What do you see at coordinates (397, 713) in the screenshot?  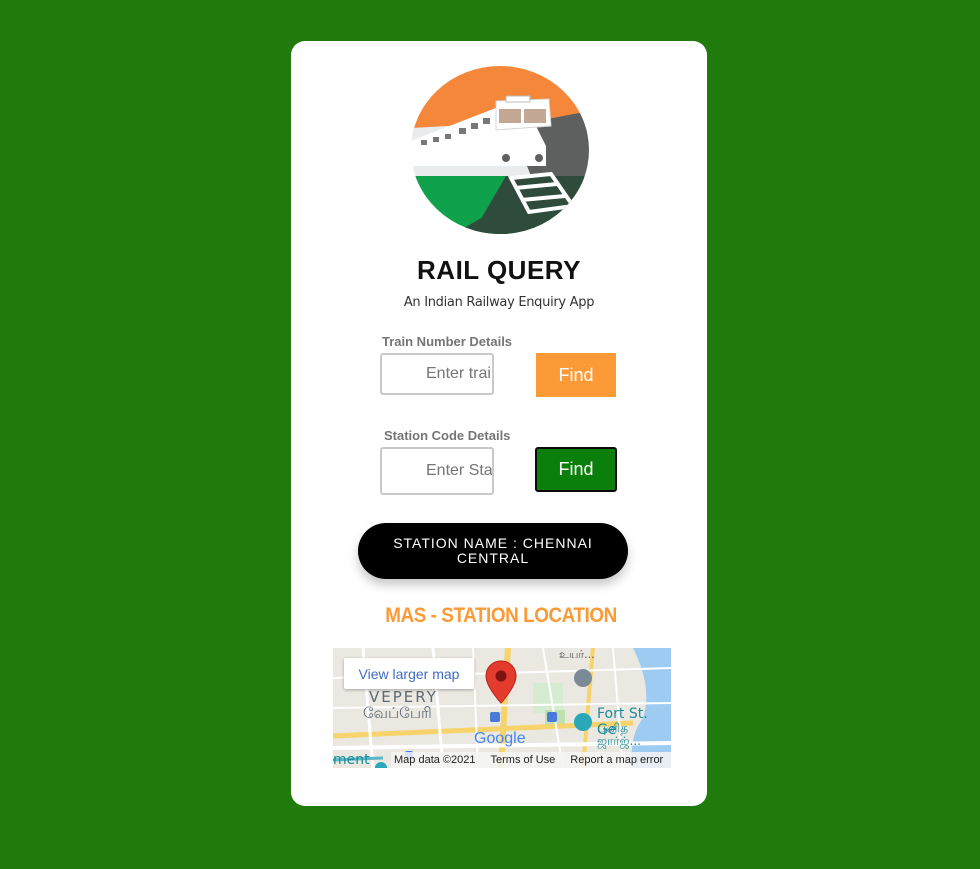 I see `map-label-vepery-tamil: வேப்பேரி` at bounding box center [397, 713].